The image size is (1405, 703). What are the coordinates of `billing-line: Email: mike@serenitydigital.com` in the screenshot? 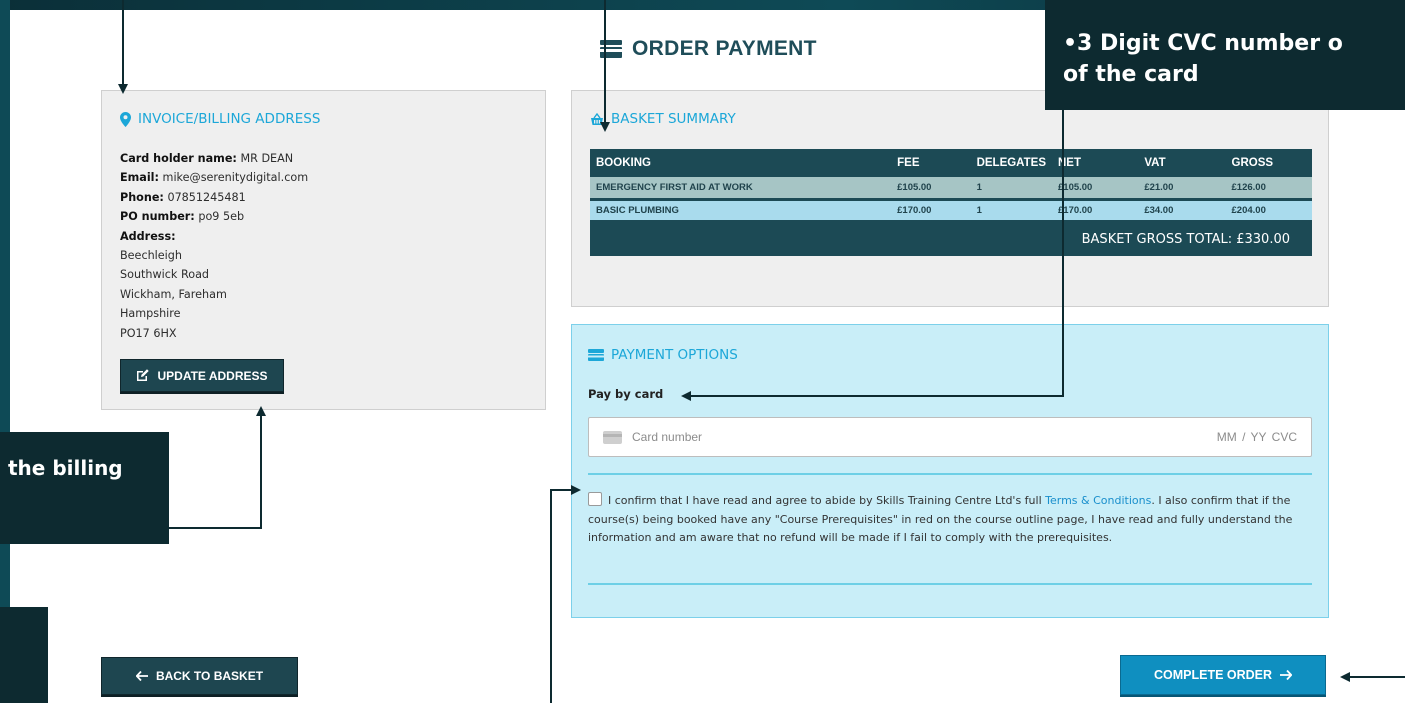 It's located at (214, 178).